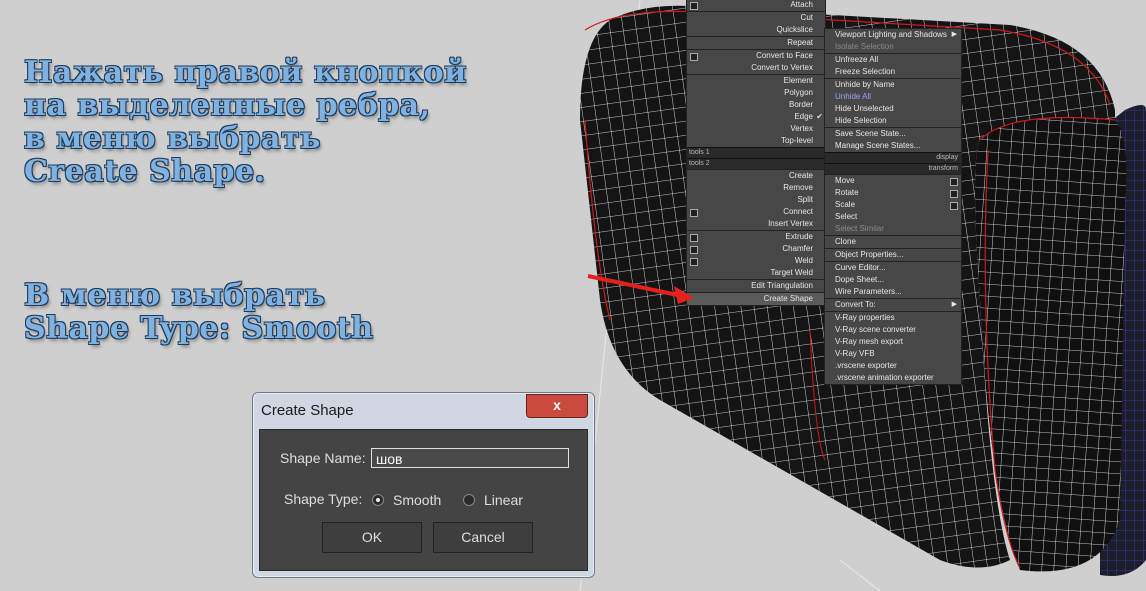 The width and height of the screenshot is (1146, 591). Describe the element at coordinates (756, 117) in the screenshot. I see `menu-item-edge: Edge ✔` at that location.